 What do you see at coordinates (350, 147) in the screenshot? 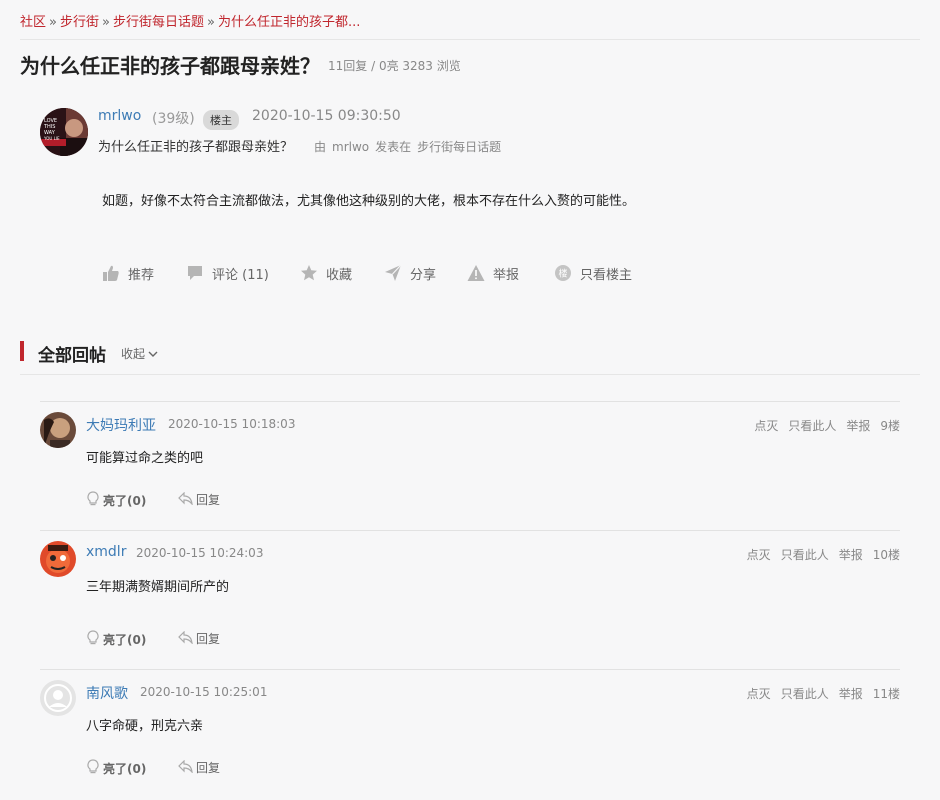
I see `meta-user: mrlwo` at bounding box center [350, 147].